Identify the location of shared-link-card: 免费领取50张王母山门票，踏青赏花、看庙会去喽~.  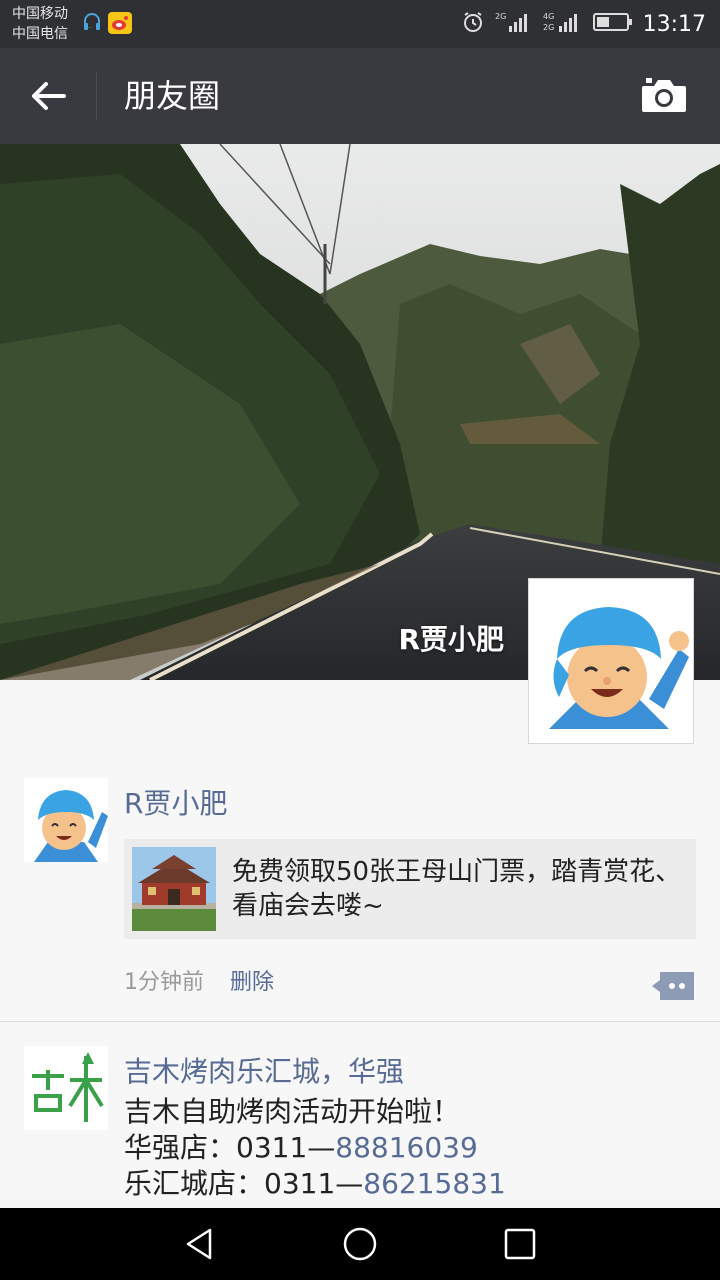
(410, 889).